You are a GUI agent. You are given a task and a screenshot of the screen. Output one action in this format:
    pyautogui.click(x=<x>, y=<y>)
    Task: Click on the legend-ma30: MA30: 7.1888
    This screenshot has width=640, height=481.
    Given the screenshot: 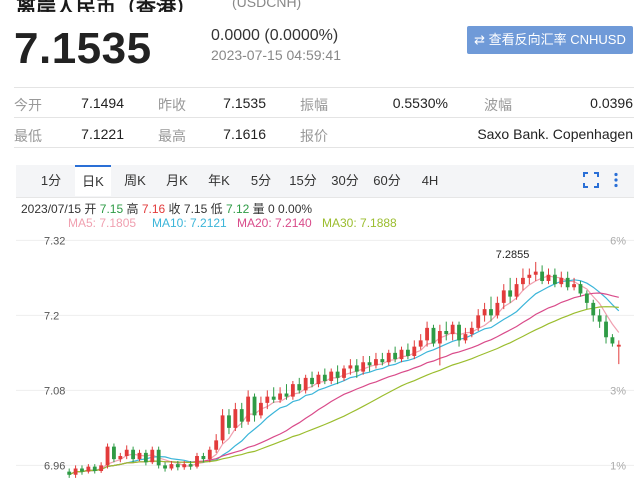 What is the action you would take?
    pyautogui.click(x=359, y=223)
    